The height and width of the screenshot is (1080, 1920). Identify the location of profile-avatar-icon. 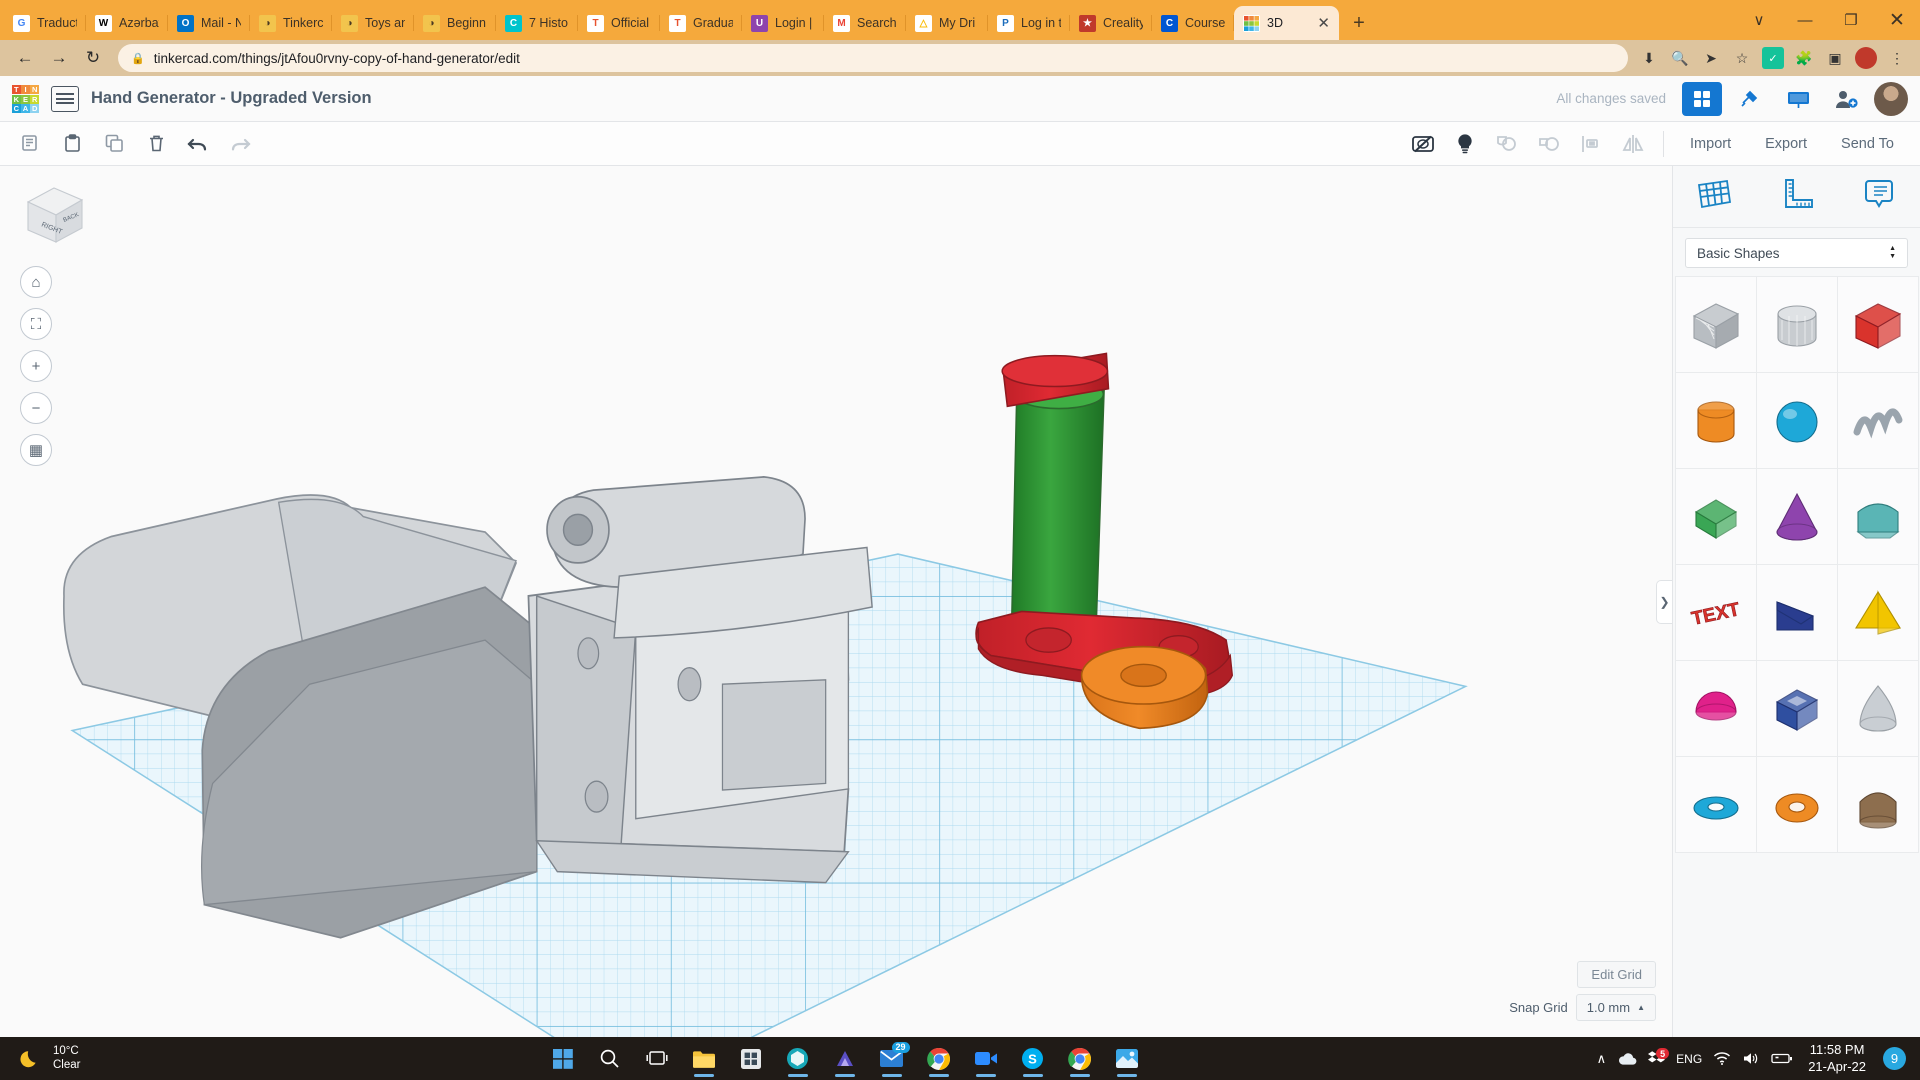
(1866, 58).